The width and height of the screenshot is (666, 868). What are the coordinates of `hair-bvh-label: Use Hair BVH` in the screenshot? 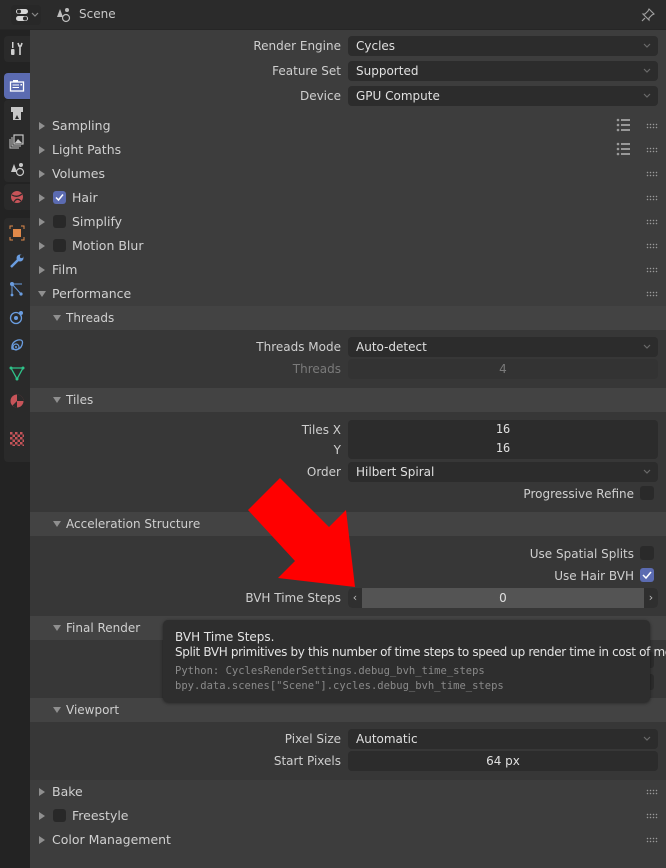 It's located at (594, 576).